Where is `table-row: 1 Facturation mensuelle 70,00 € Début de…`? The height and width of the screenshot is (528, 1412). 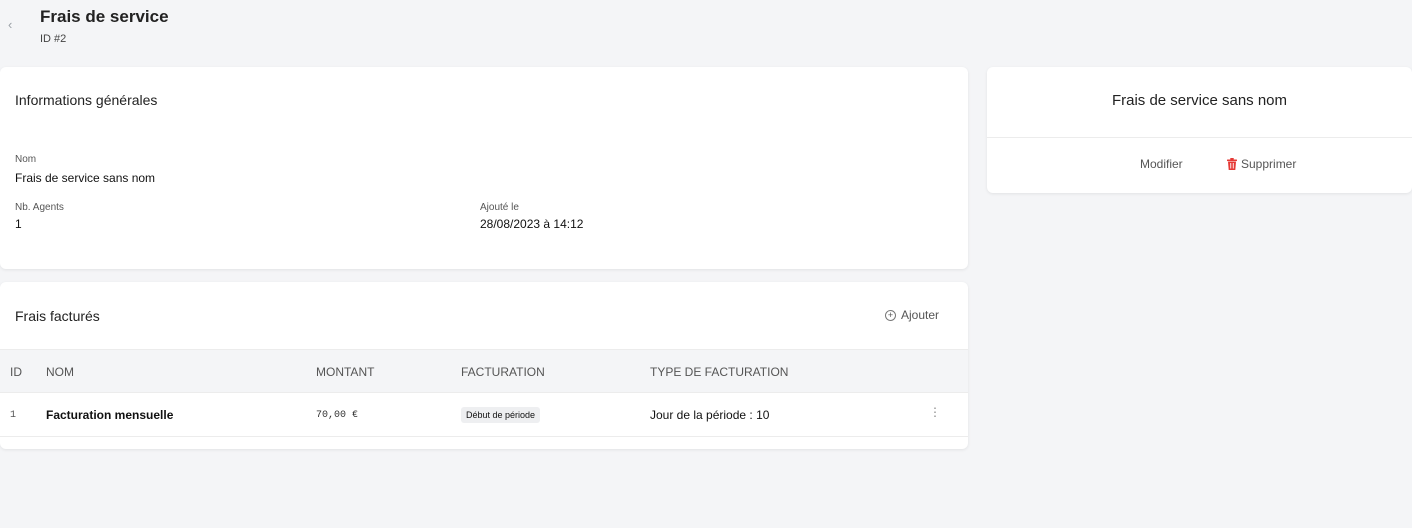
table-row: 1 Facturation mensuelle 70,00 € Début de… is located at coordinates (484, 415).